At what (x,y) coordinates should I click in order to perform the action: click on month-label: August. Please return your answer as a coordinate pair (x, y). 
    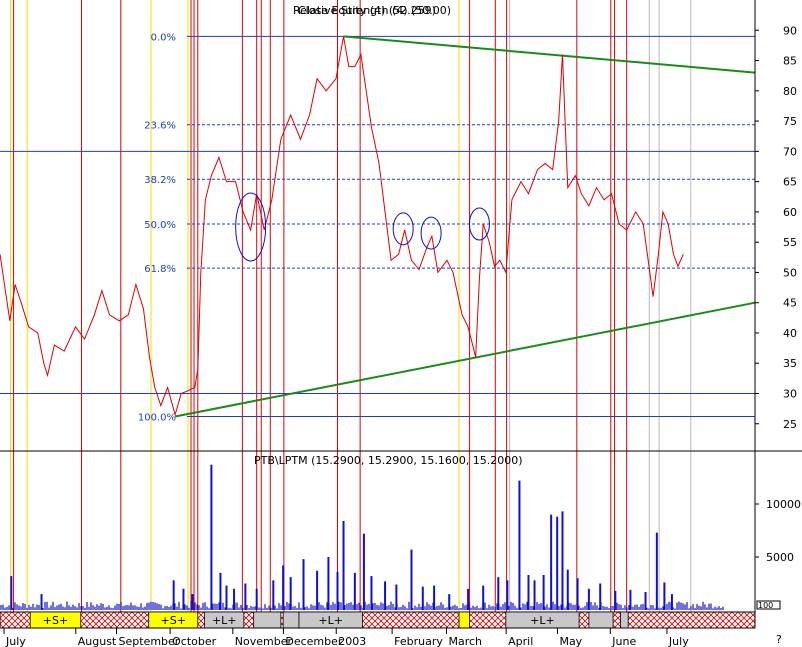
    Looking at the image, I should click on (97, 641).